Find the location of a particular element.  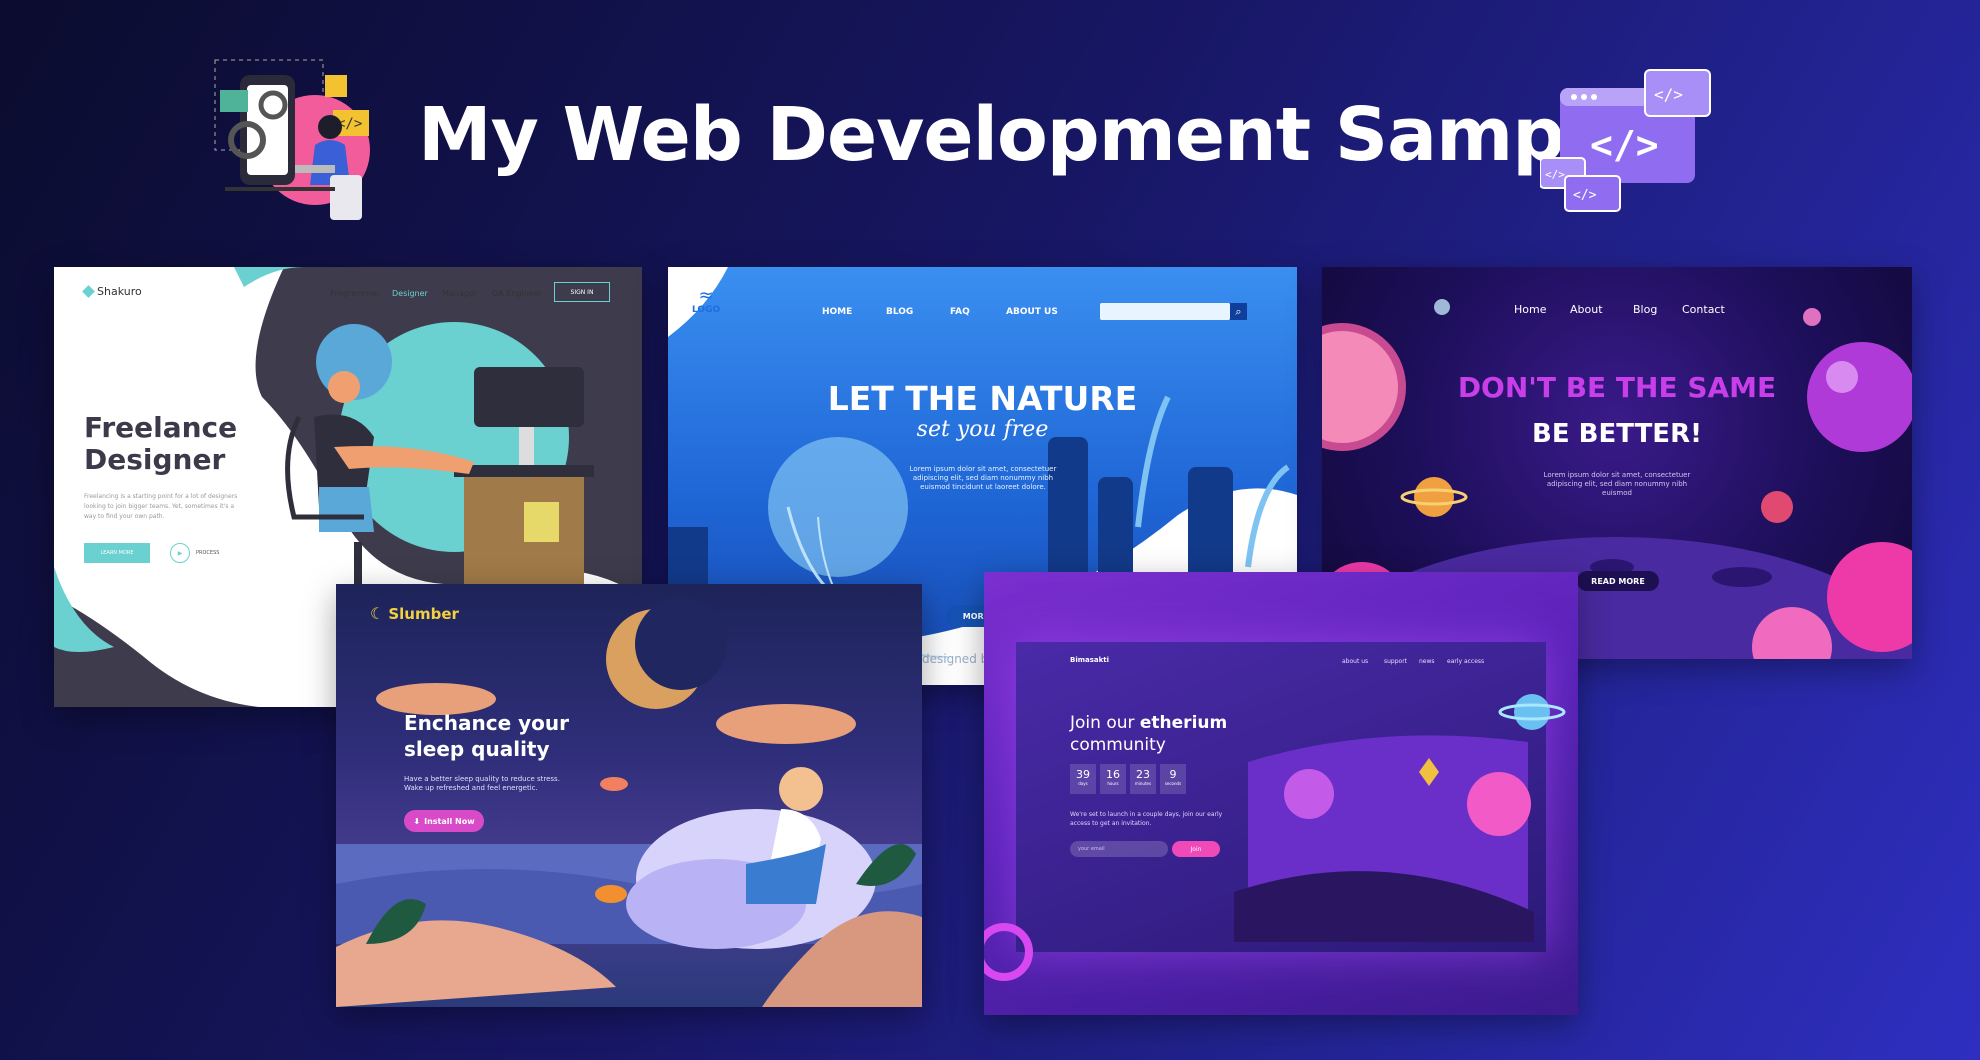

countdown-value: 16 is located at coordinates (1113, 774).